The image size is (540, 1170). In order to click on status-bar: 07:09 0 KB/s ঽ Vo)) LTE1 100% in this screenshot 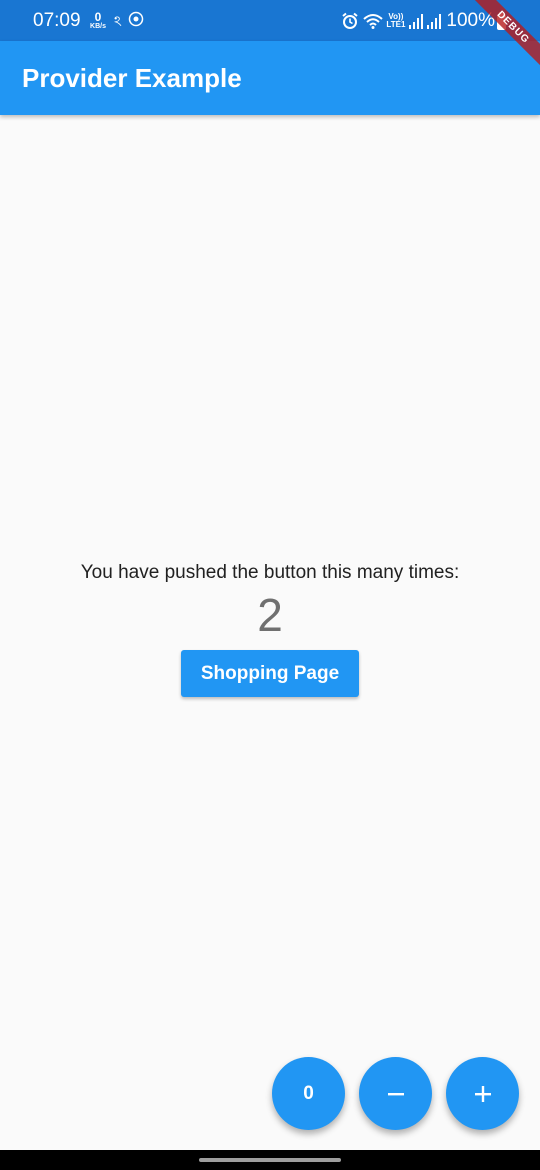, I will do `click(270, 20)`.